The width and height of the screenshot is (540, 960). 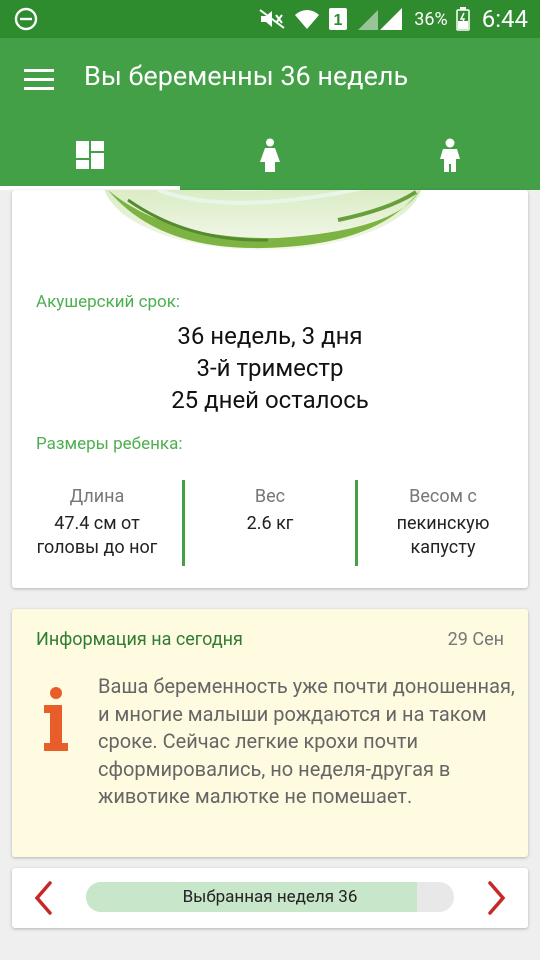 I want to click on size-length: Длина 47.4 см от головы до ног, so click(x=97, y=523).